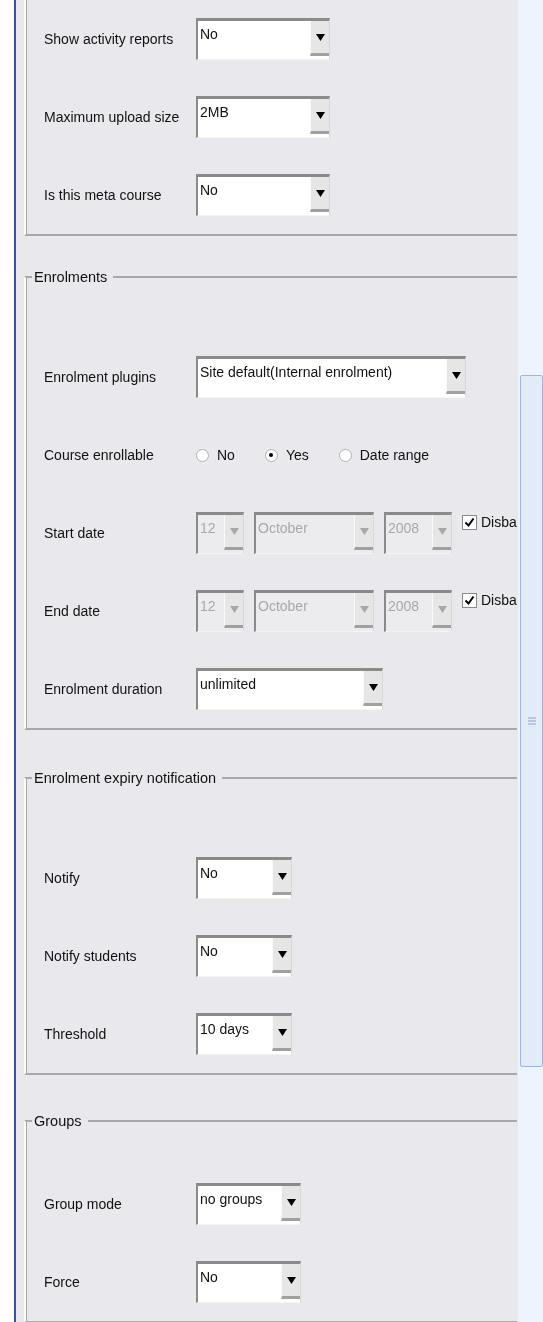 The image size is (543, 1322). I want to click on dropdown: 10 days, so click(244, 1034).